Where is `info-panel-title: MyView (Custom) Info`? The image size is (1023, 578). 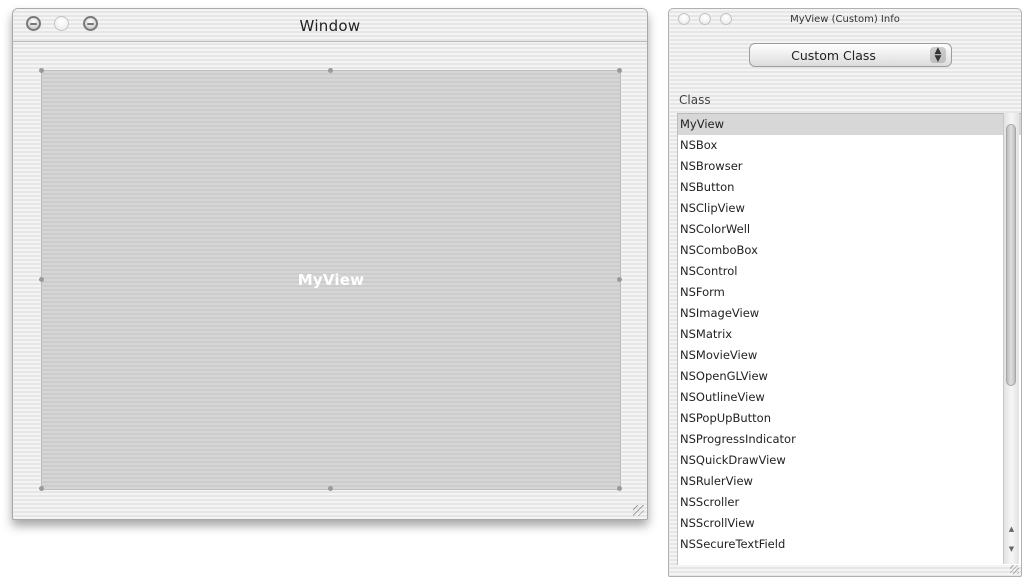
info-panel-title: MyView (Custom) Info is located at coordinates (845, 19).